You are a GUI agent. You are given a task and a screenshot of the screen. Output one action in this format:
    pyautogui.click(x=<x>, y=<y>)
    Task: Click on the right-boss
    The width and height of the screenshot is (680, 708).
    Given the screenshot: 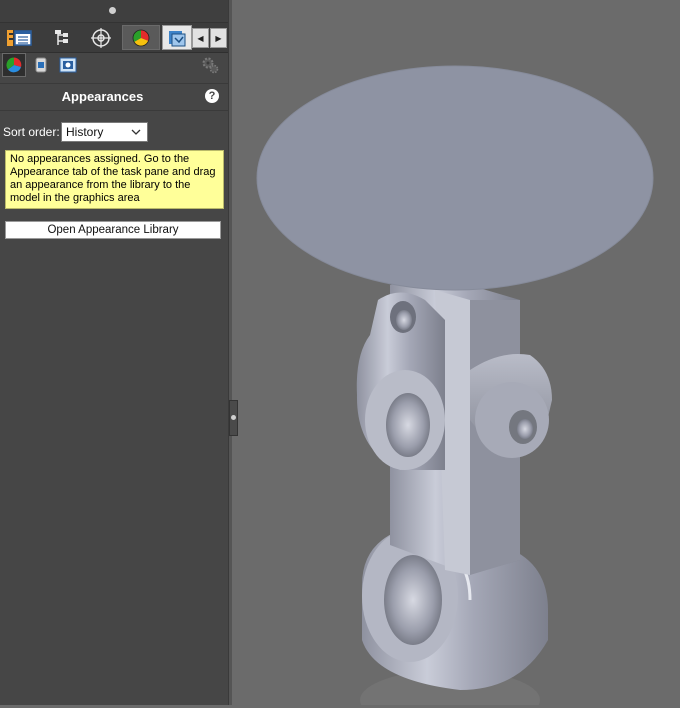 What is the action you would take?
    pyautogui.click(x=511, y=406)
    